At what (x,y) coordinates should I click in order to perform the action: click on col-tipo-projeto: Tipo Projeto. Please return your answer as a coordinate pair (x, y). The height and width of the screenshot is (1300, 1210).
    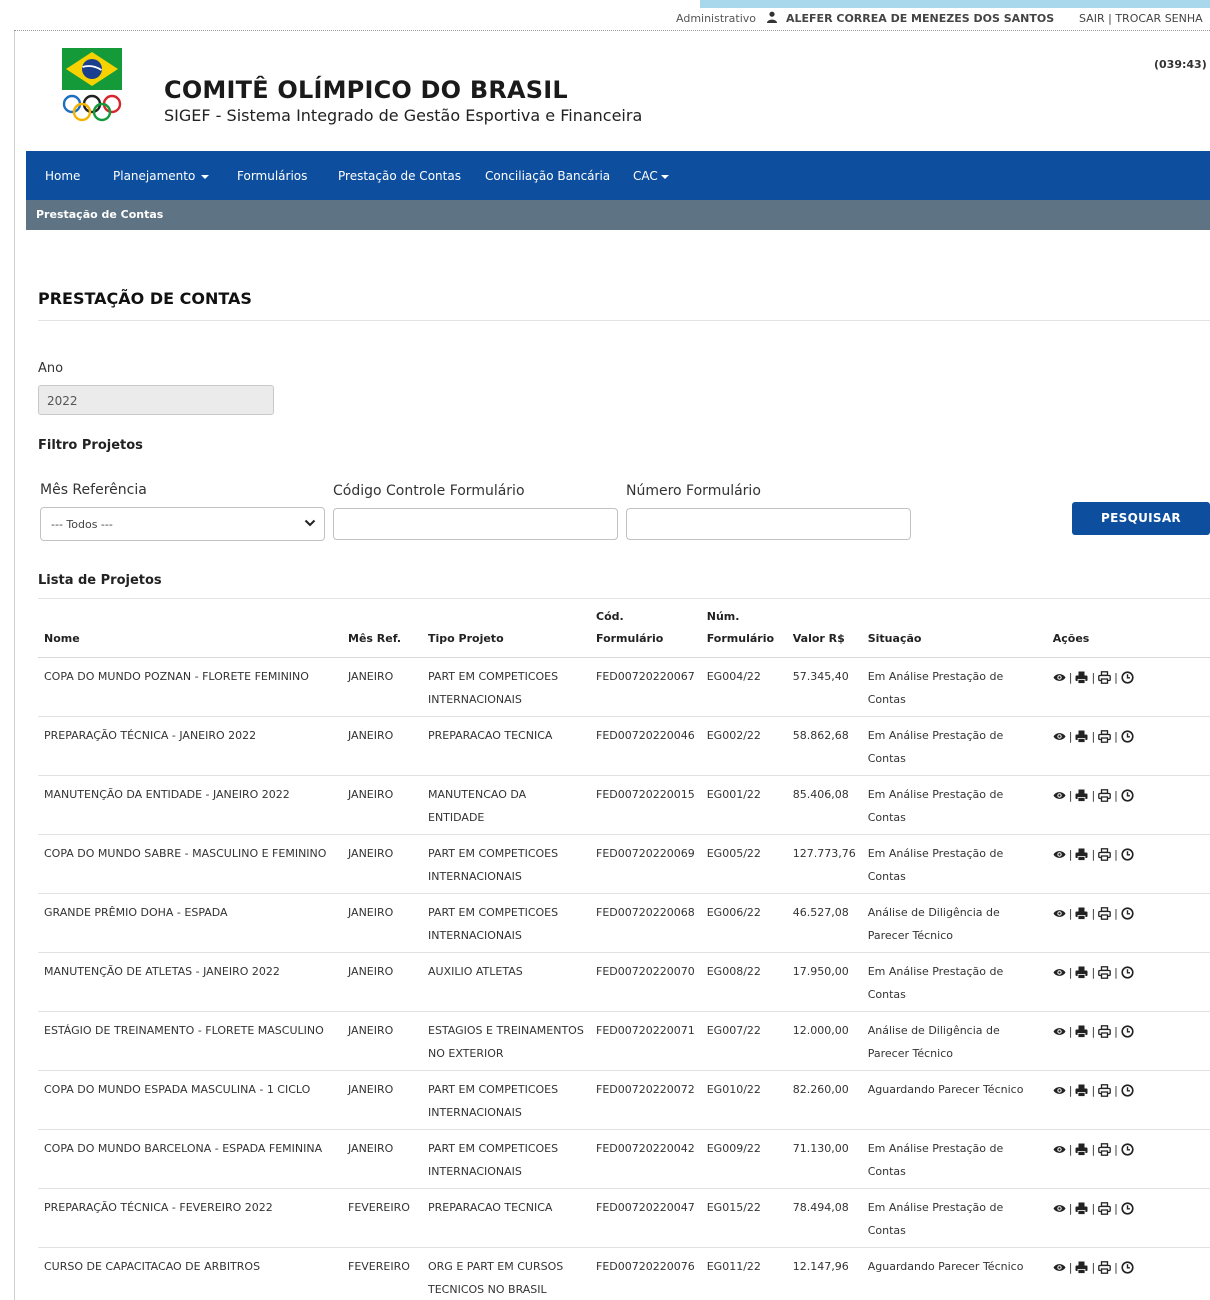
    Looking at the image, I should click on (506, 632).